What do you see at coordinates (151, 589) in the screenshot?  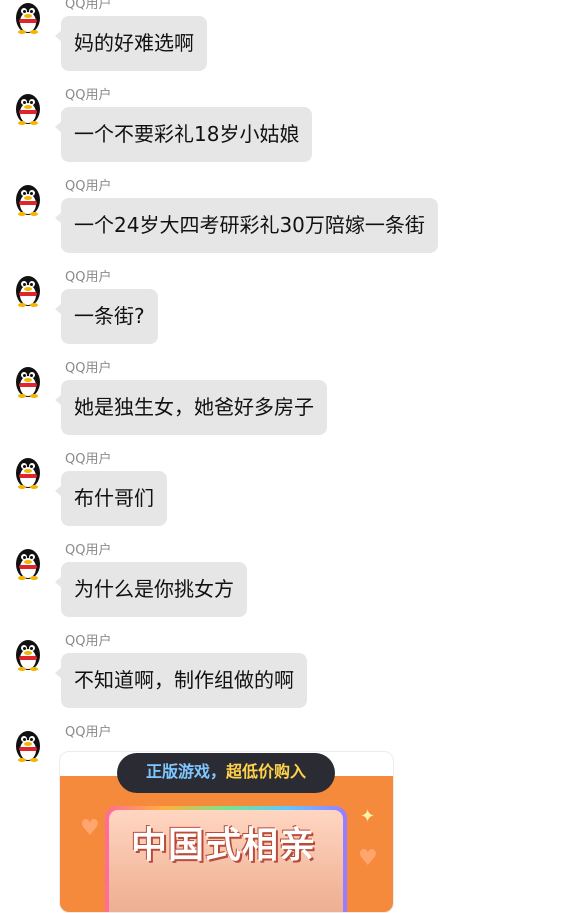 I see `message-bubble: 为什么是你挑女方` at bounding box center [151, 589].